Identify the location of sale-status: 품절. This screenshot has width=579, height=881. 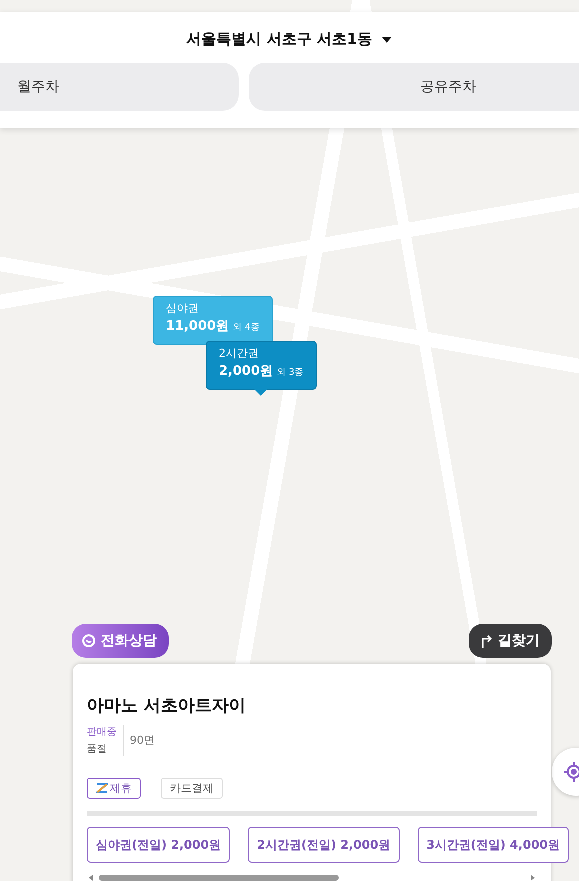
(97, 749).